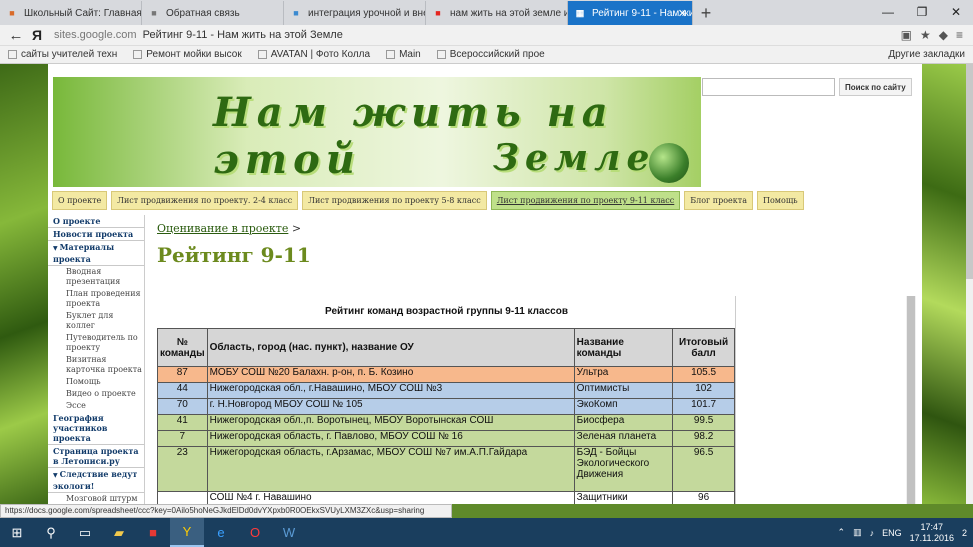 This screenshot has height=547, width=973. Describe the element at coordinates (943, 35) in the screenshot. I see `extension-icon: ◆` at that location.